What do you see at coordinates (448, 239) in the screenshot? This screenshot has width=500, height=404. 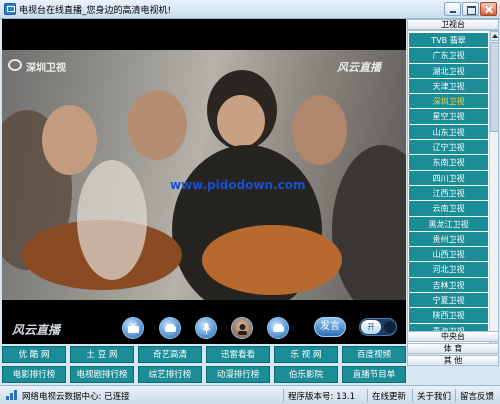 I see `channel-item: 贵州卫视` at bounding box center [448, 239].